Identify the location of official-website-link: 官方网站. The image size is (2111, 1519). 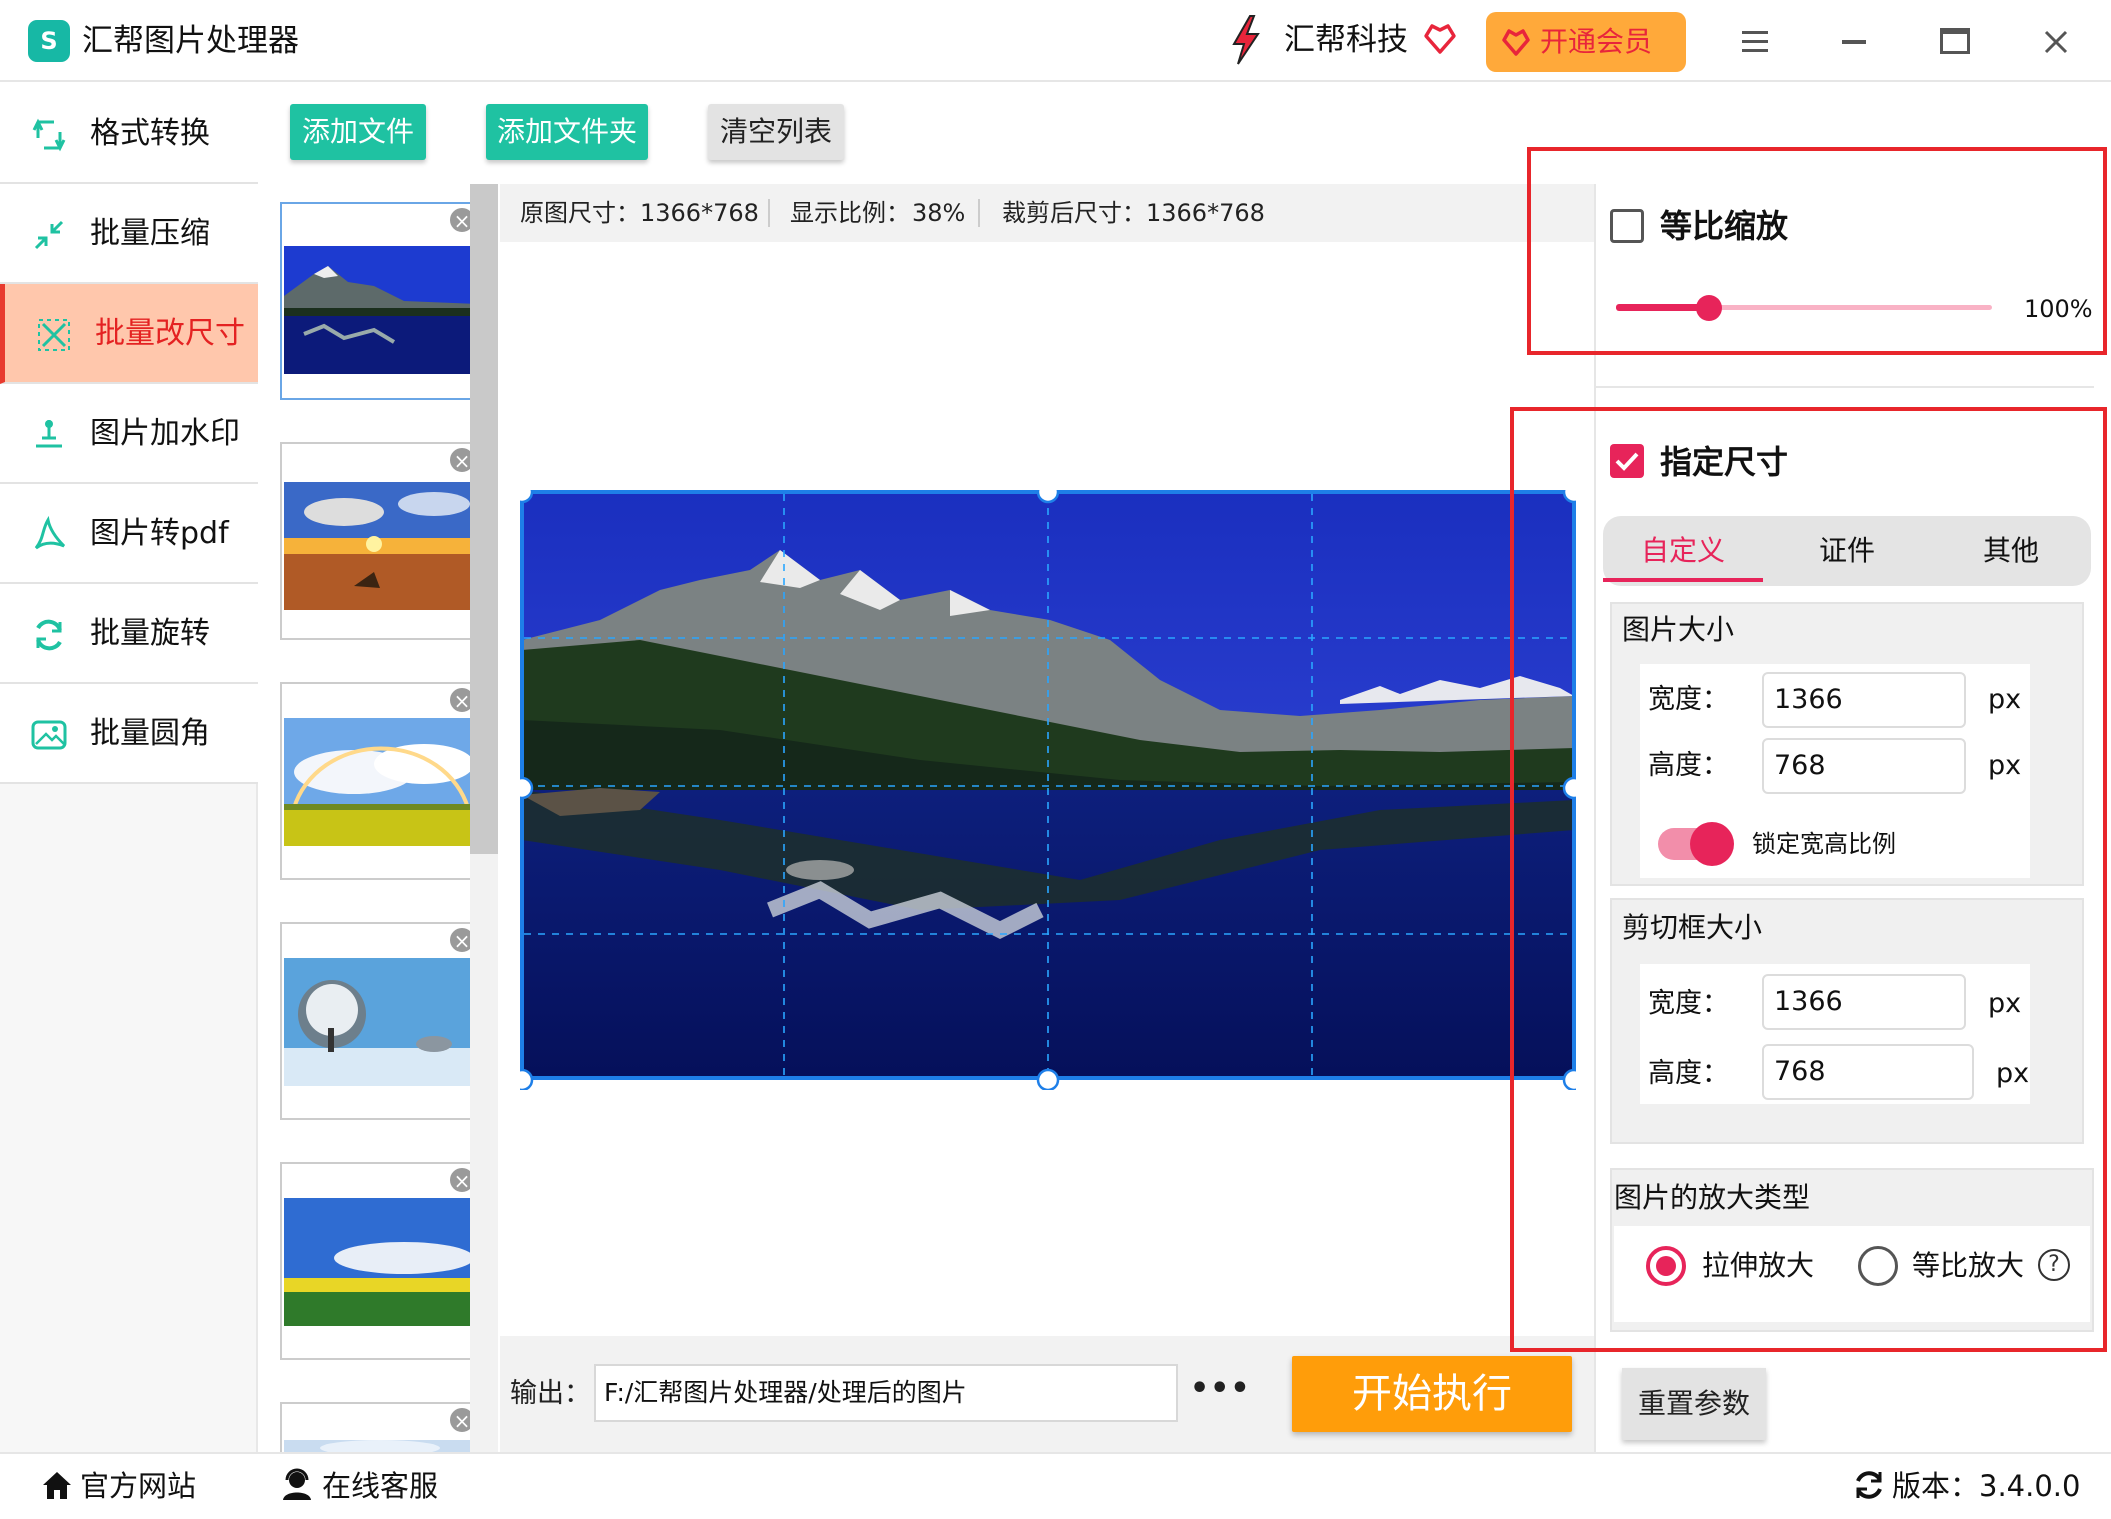
(138, 1486).